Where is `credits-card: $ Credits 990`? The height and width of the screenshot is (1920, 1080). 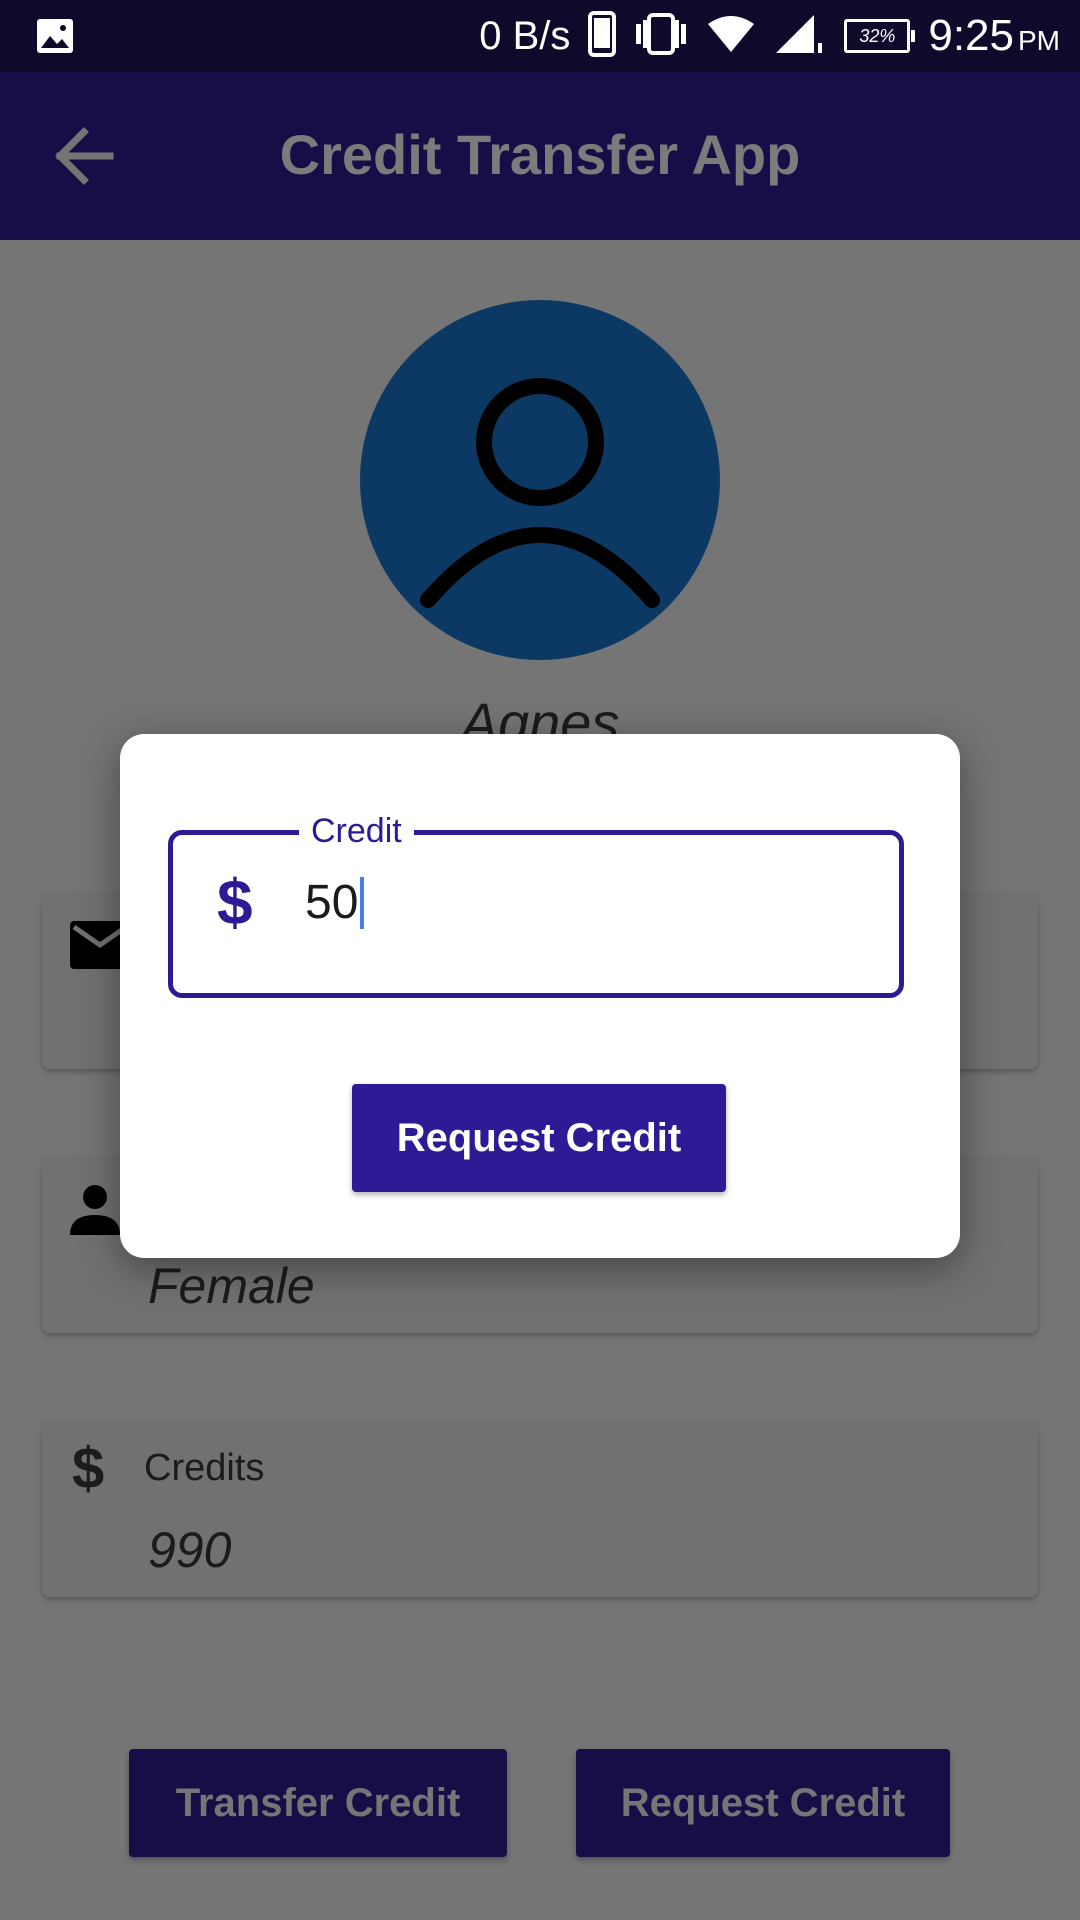 credits-card: $ Credits 990 is located at coordinates (540, 1509).